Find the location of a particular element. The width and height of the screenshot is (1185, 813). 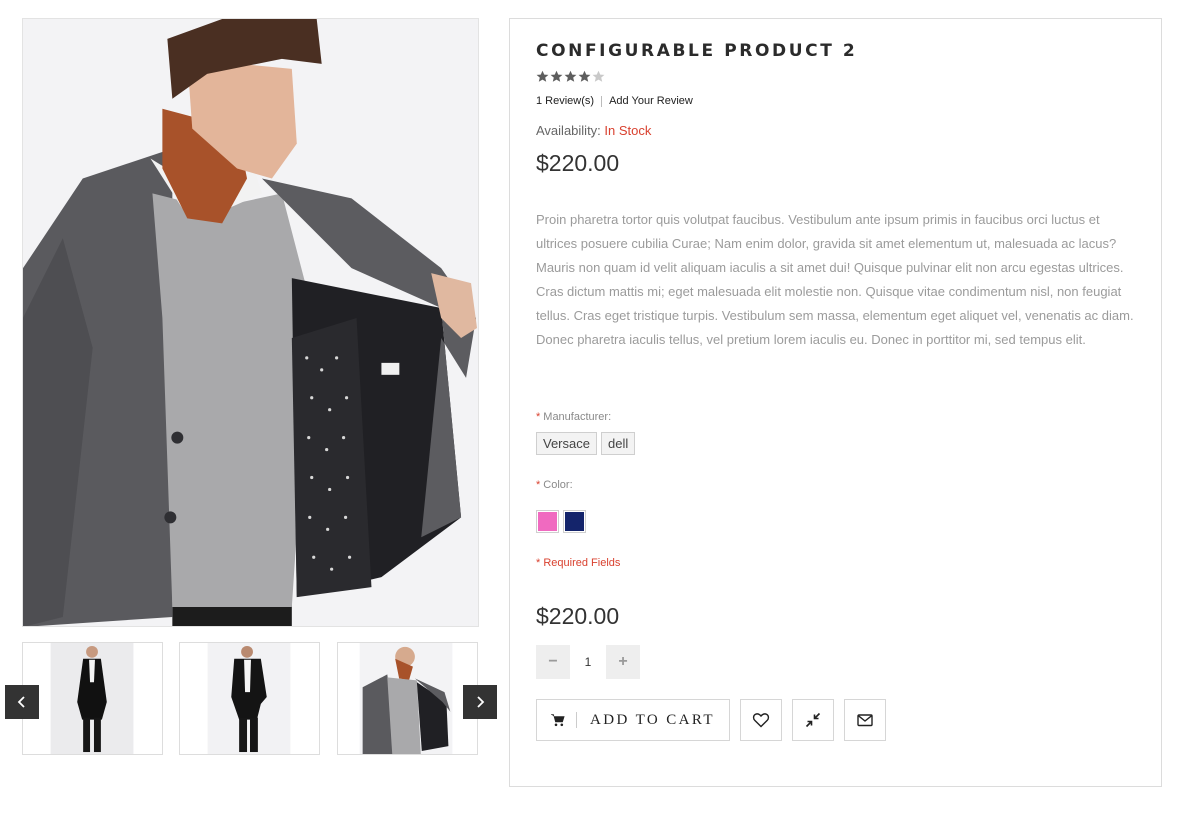

final-price: $220.00 is located at coordinates (578, 616).